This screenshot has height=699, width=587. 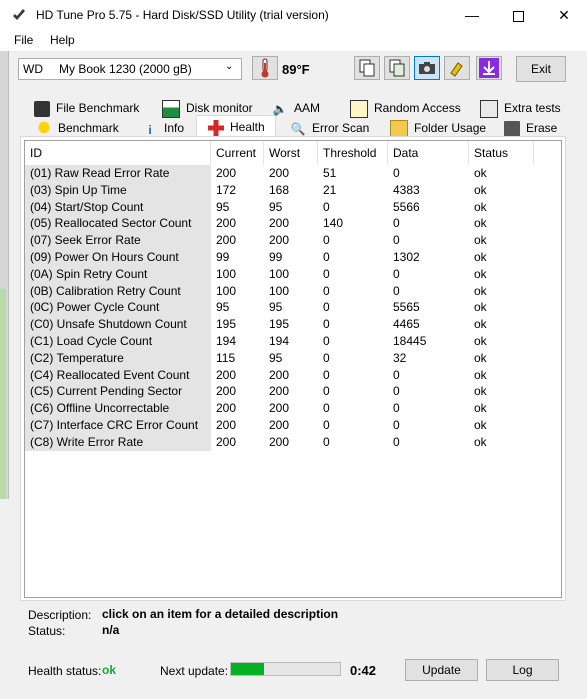 What do you see at coordinates (226, 441) in the screenshot?
I see `cell-current: 200` at bounding box center [226, 441].